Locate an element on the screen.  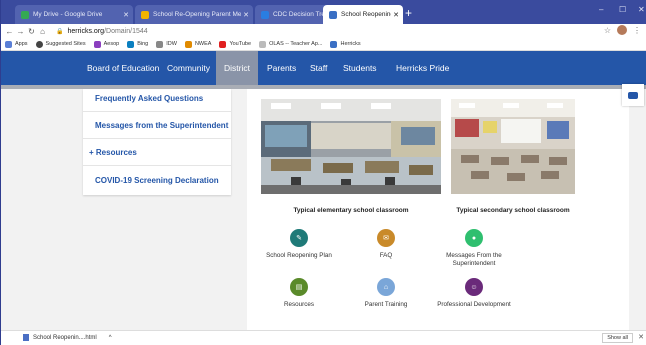
olas-icon is located at coordinates (263, 44).